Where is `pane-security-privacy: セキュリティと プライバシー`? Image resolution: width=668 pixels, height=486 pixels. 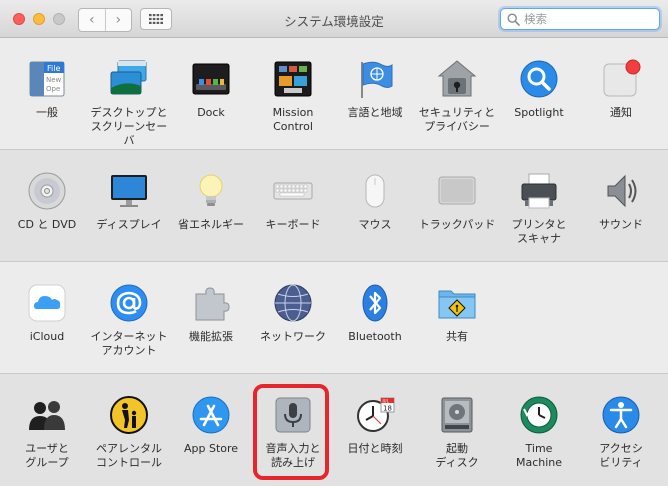
pane-security-privacy: セキュリティと プライバシー is located at coordinates (457, 98).